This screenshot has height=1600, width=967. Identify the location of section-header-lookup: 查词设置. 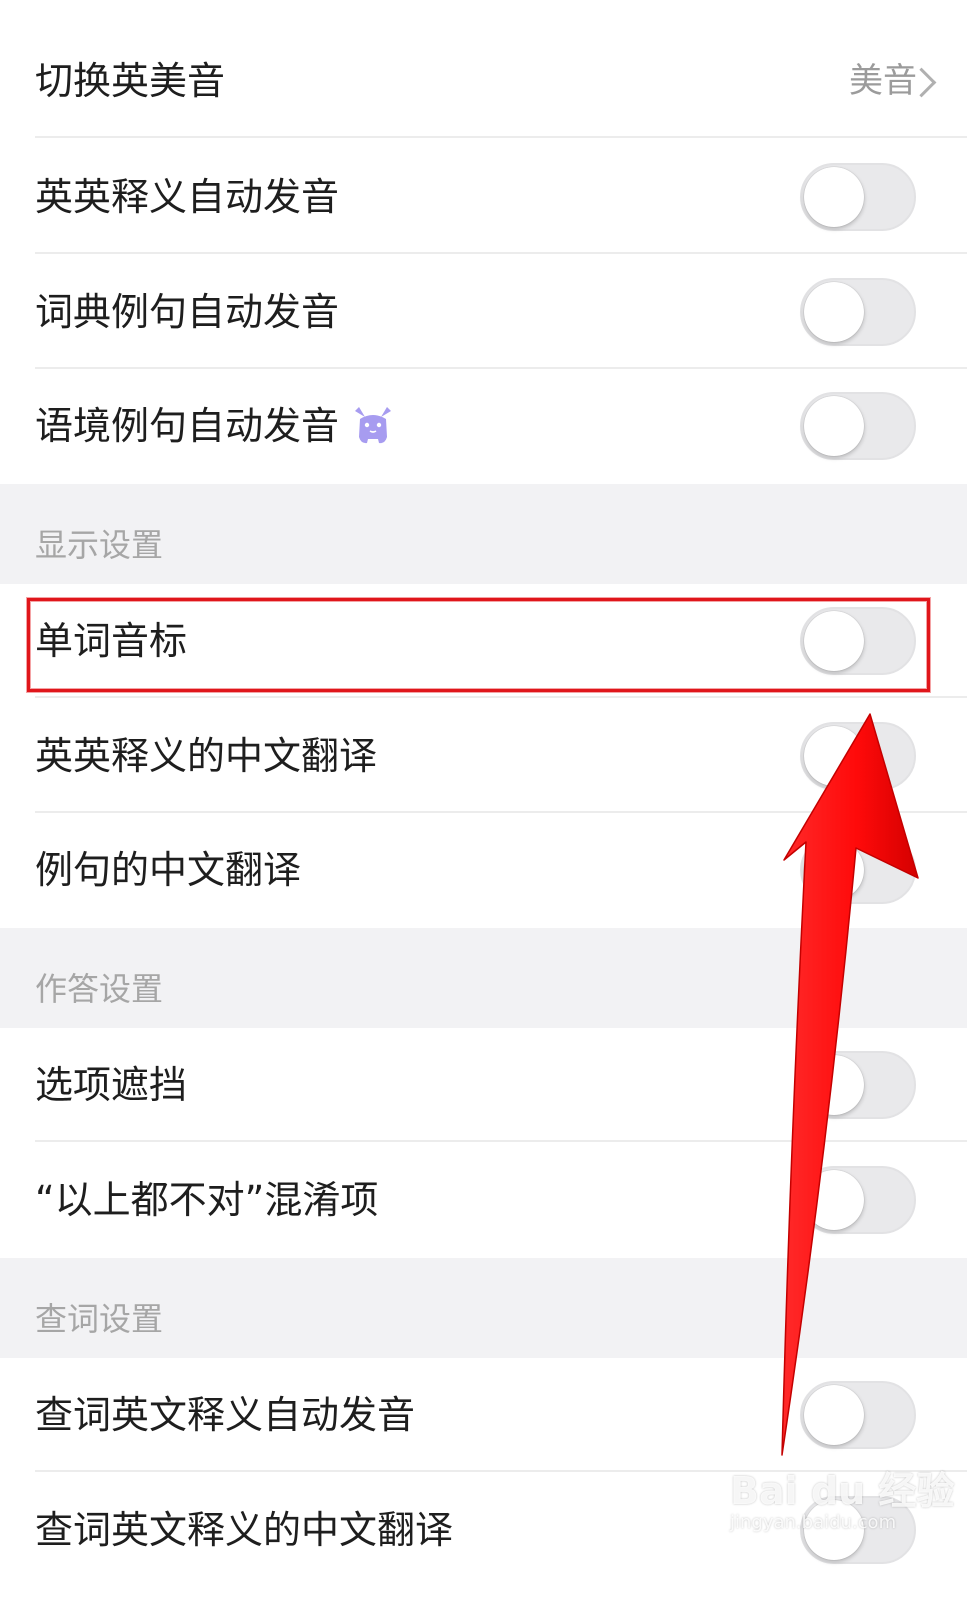
(483, 1308).